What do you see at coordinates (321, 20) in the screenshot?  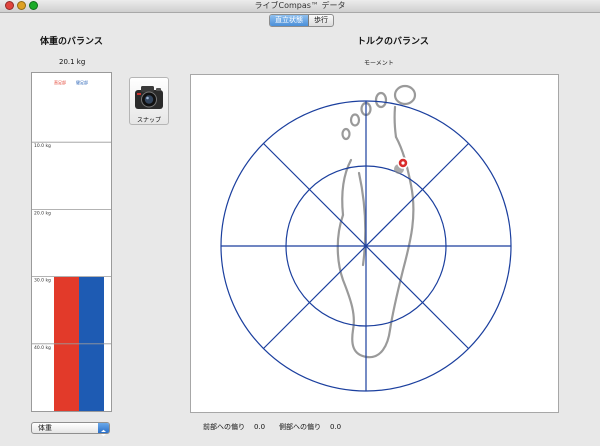 I see `tab-walking: 歩行` at bounding box center [321, 20].